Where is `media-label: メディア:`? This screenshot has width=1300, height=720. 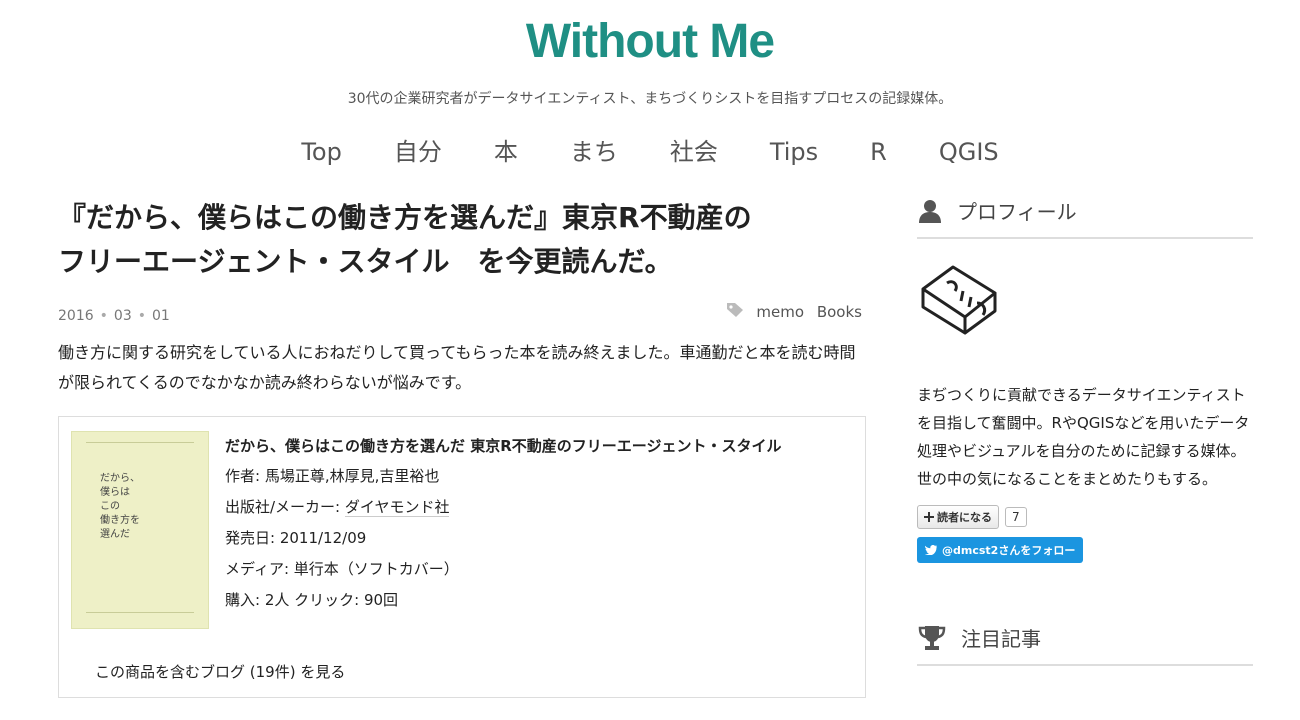 media-label: メディア: is located at coordinates (259, 569).